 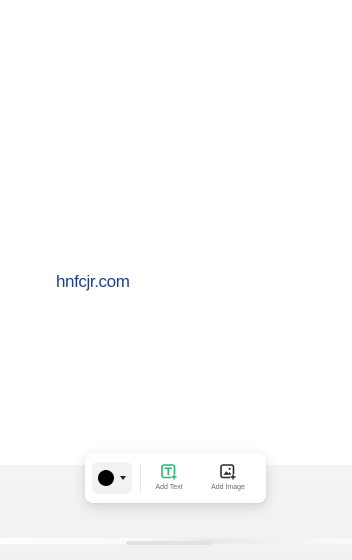 I want to click on chevron-down-icon, so click(x=123, y=478).